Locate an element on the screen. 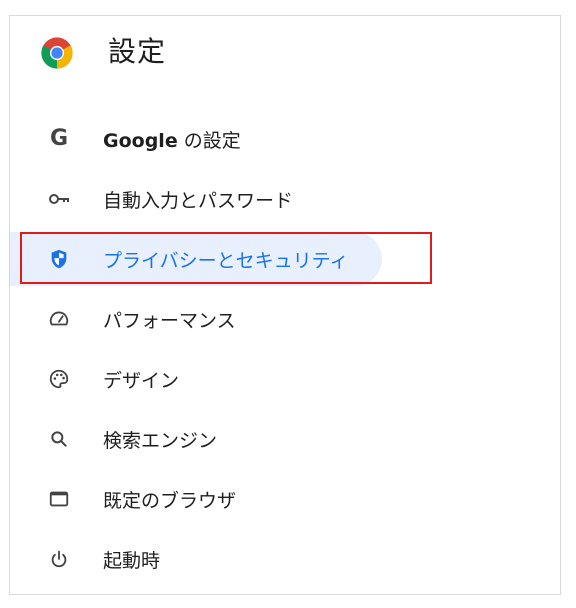 The width and height of the screenshot is (576, 608). sidebar-item-label: 自動入力とパスワード is located at coordinates (198, 200).